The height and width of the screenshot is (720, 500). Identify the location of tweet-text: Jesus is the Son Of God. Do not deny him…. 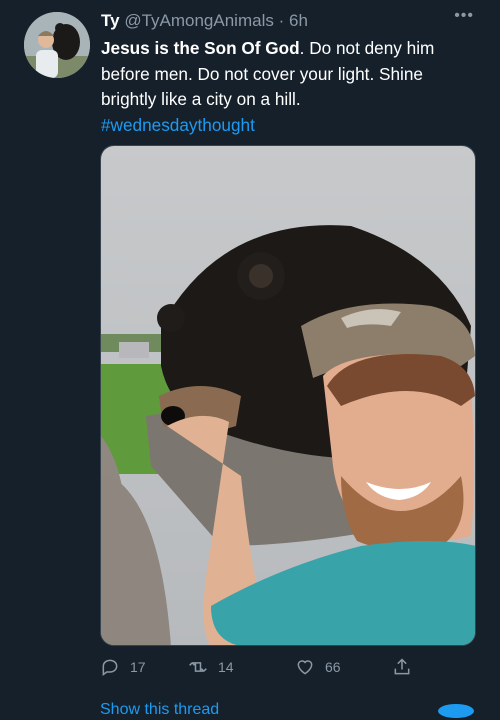
(291, 87).